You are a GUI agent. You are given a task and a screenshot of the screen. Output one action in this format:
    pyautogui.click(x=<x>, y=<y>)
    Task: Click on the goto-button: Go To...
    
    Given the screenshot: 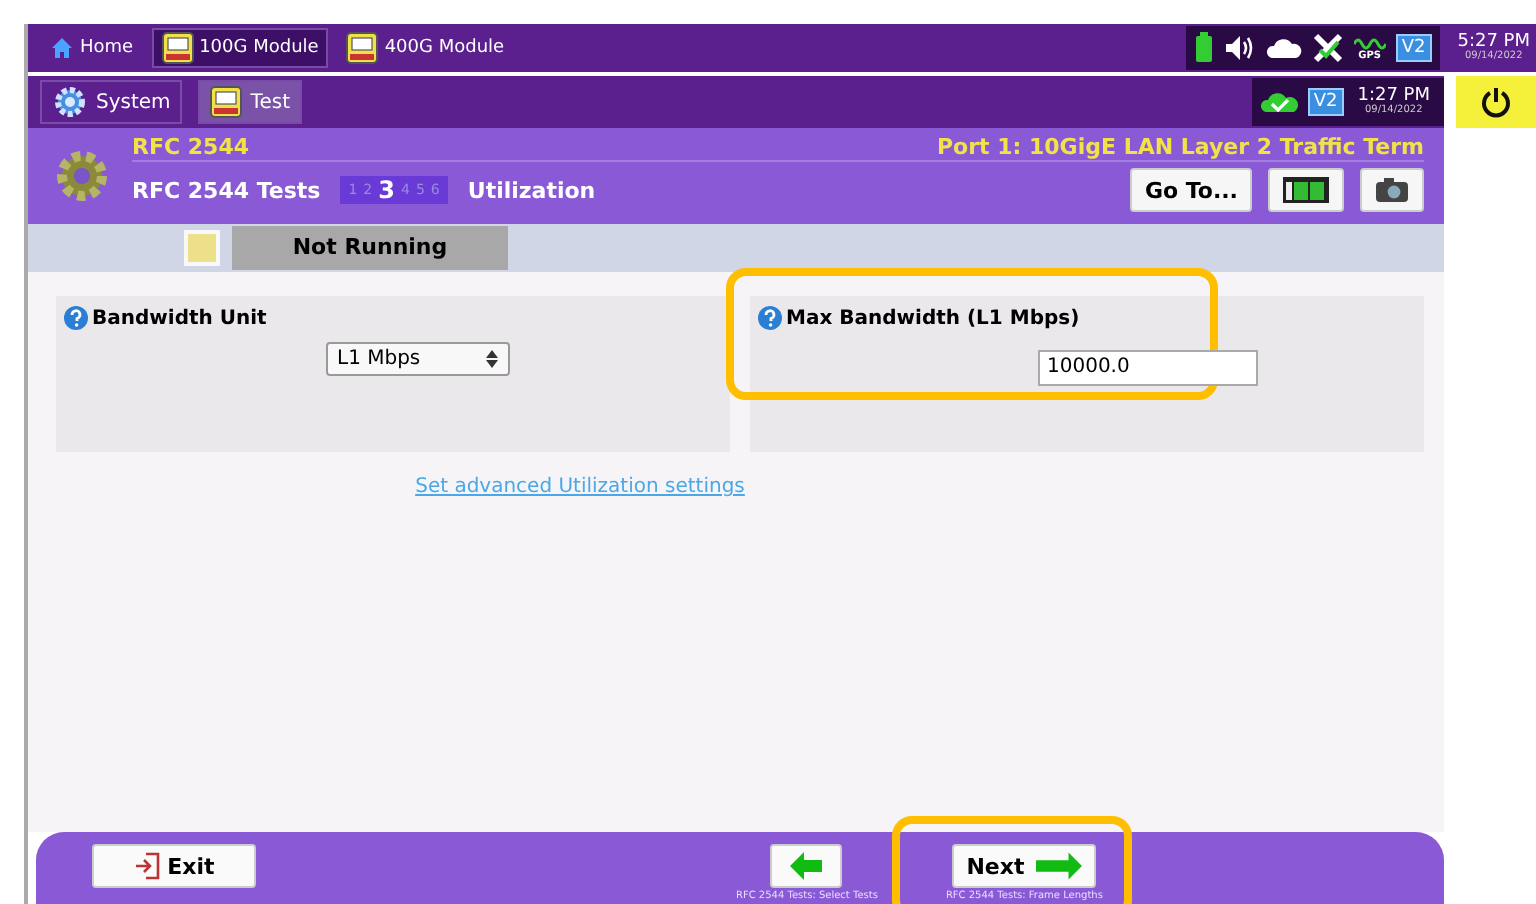 What is the action you would take?
    pyautogui.click(x=1191, y=190)
    